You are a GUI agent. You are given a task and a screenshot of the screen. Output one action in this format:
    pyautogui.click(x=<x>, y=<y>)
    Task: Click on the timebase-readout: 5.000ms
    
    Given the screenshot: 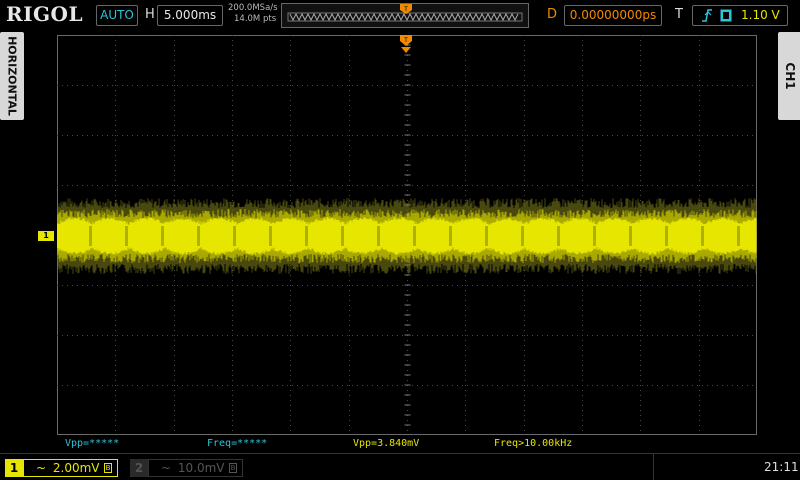 What is the action you would take?
    pyautogui.click(x=190, y=15)
    